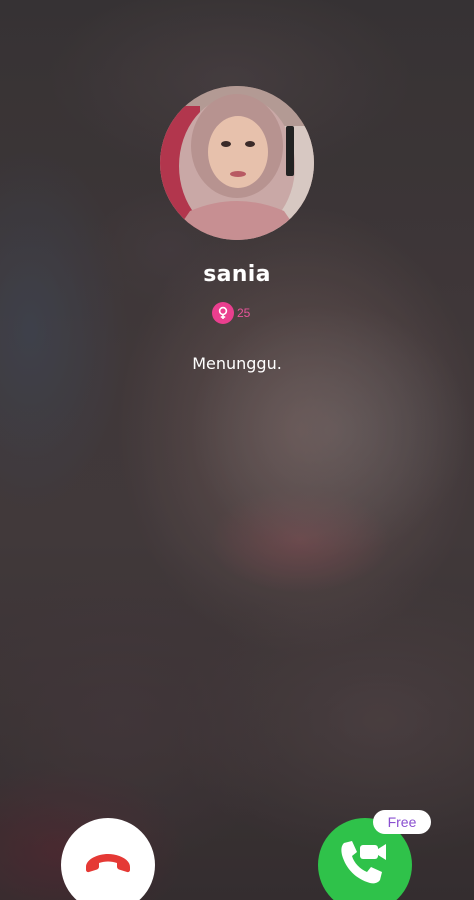  I want to click on free-call-badge: Free, so click(402, 822).